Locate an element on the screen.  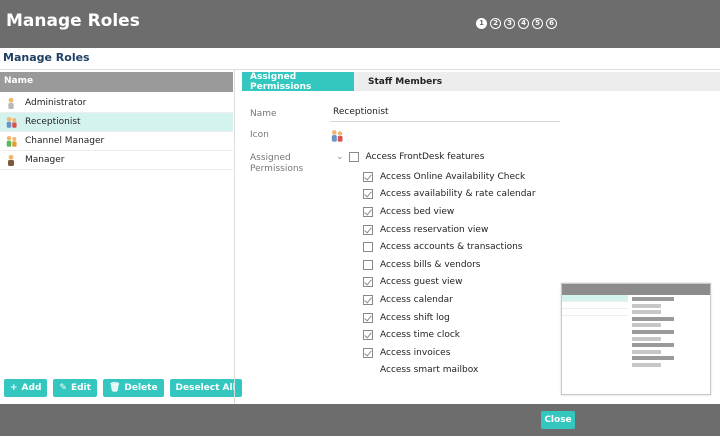
panel-divider is located at coordinates (234, 237).